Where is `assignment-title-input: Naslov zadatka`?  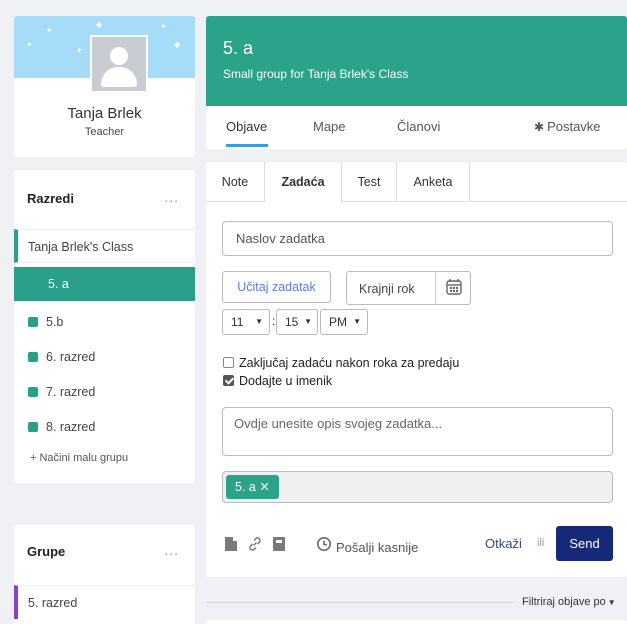 assignment-title-input: Naslov zadatka is located at coordinates (417, 238).